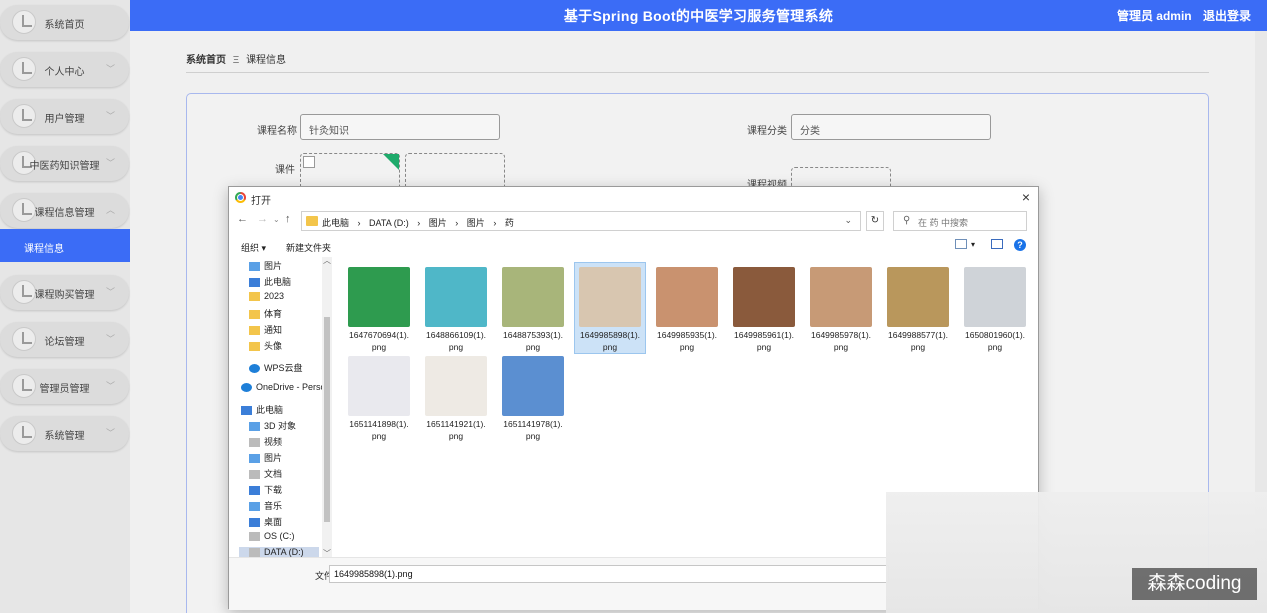  Describe the element at coordinates (973, 244) in the screenshot. I see `chevron-down-icon: ▾` at that location.